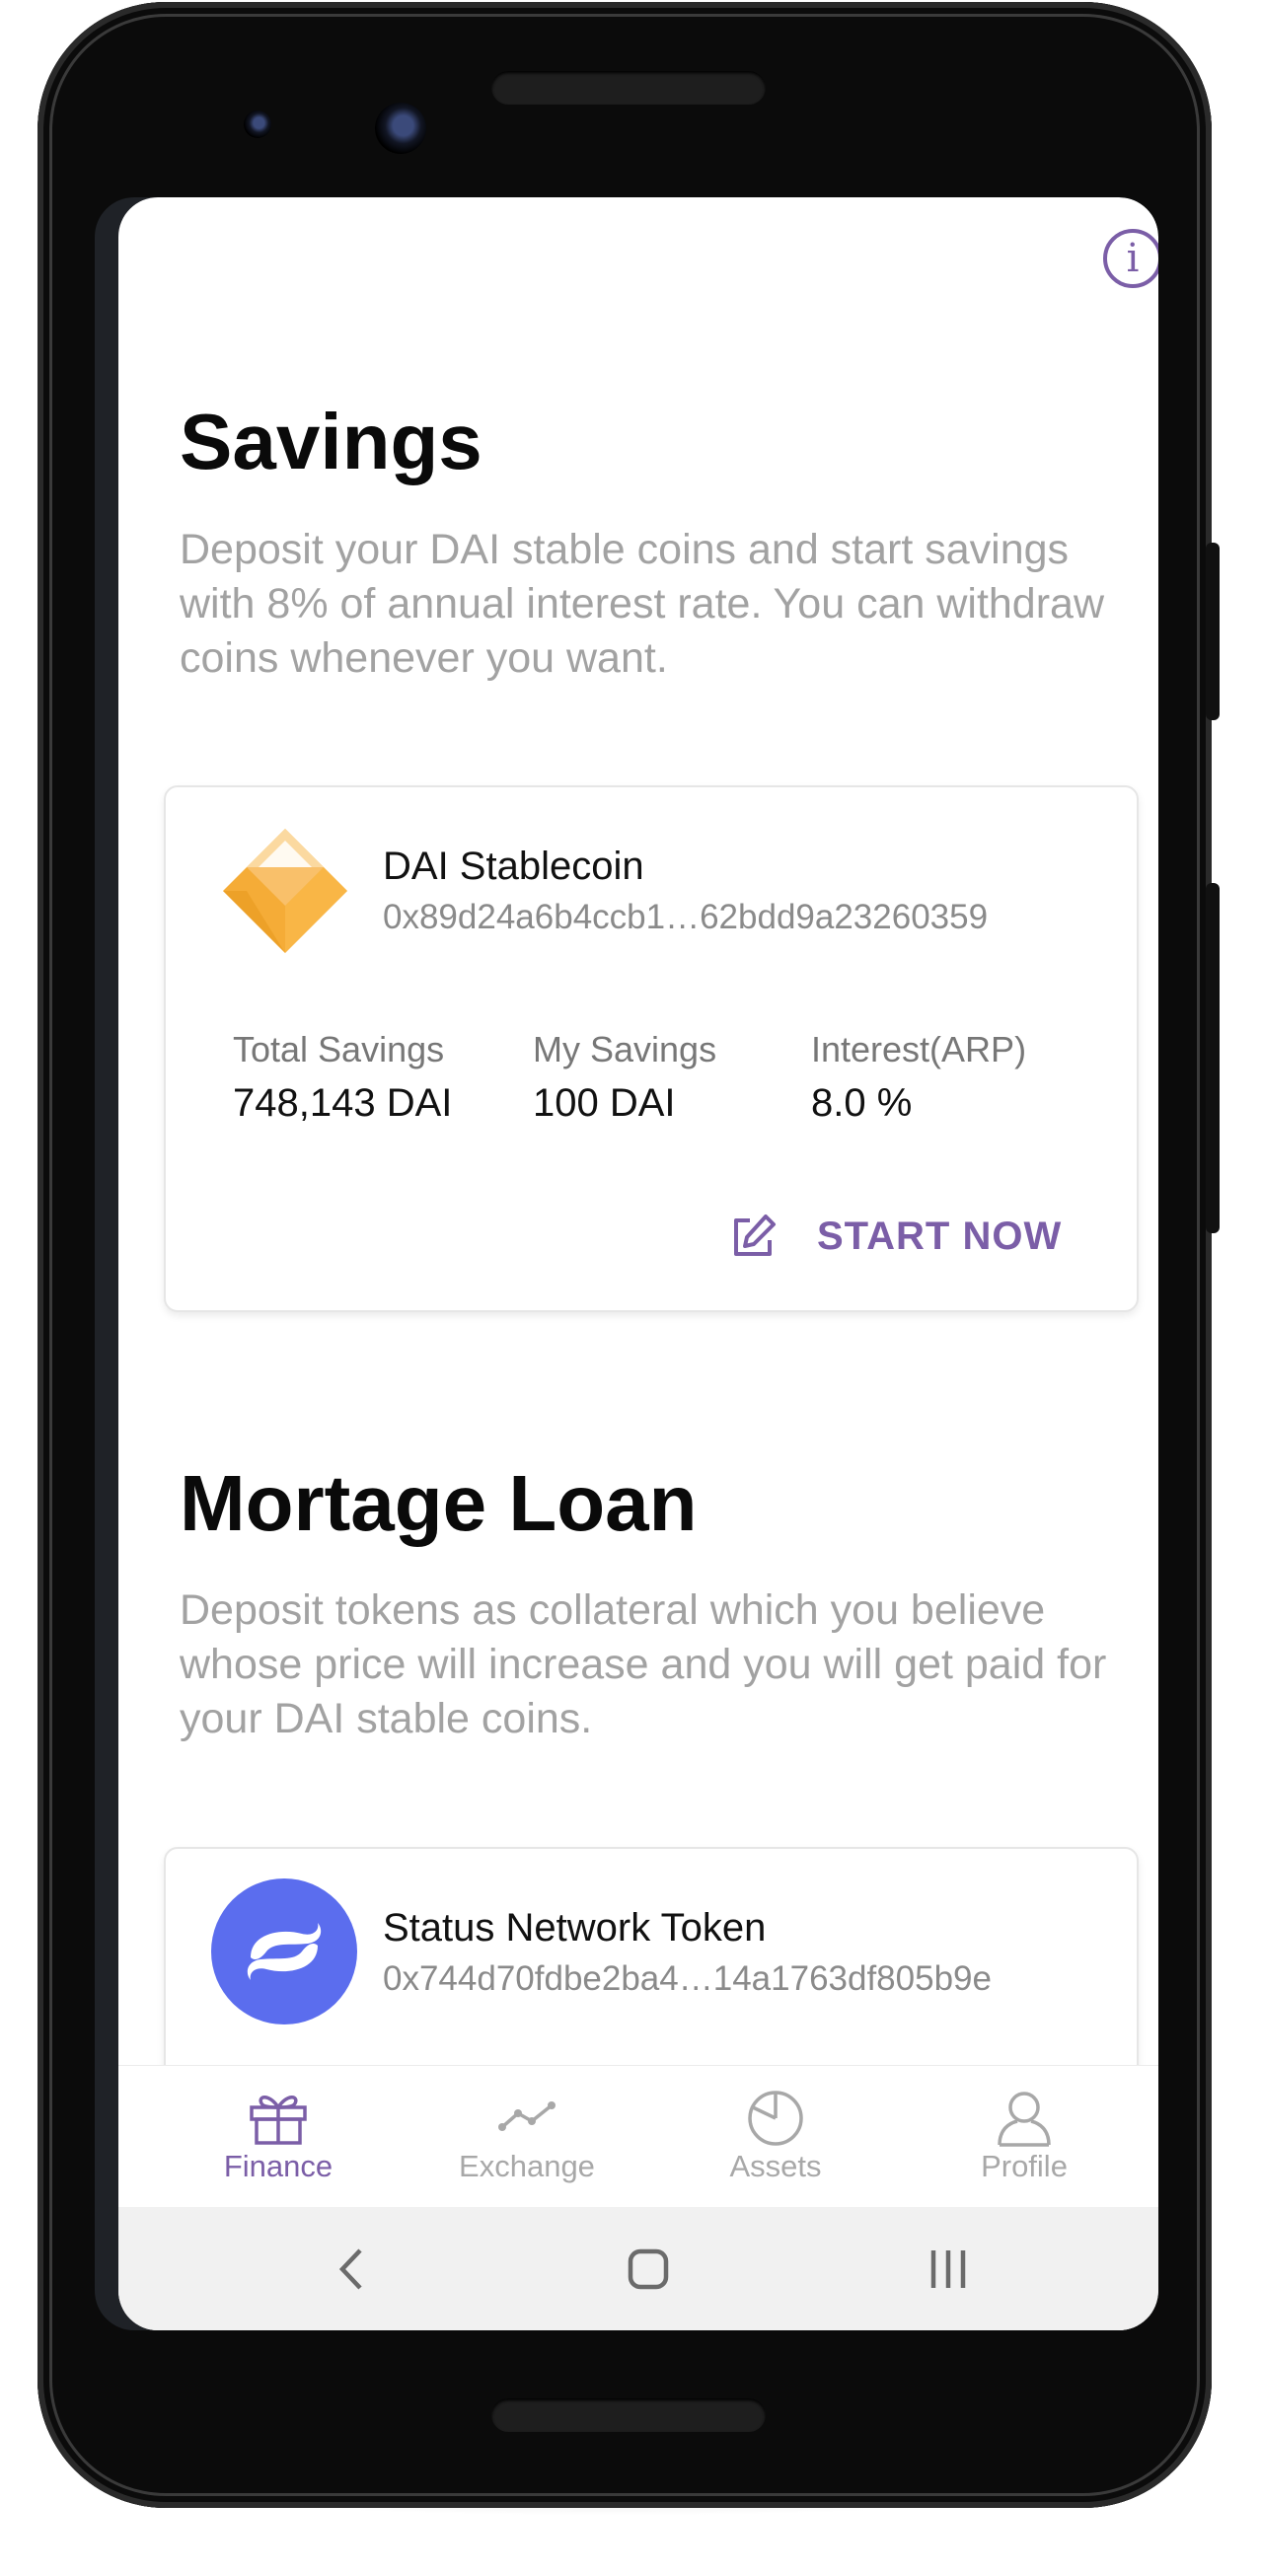 Image resolution: width=1261 pixels, height=2576 pixels. What do you see at coordinates (1213, 631) in the screenshot?
I see `power-button` at bounding box center [1213, 631].